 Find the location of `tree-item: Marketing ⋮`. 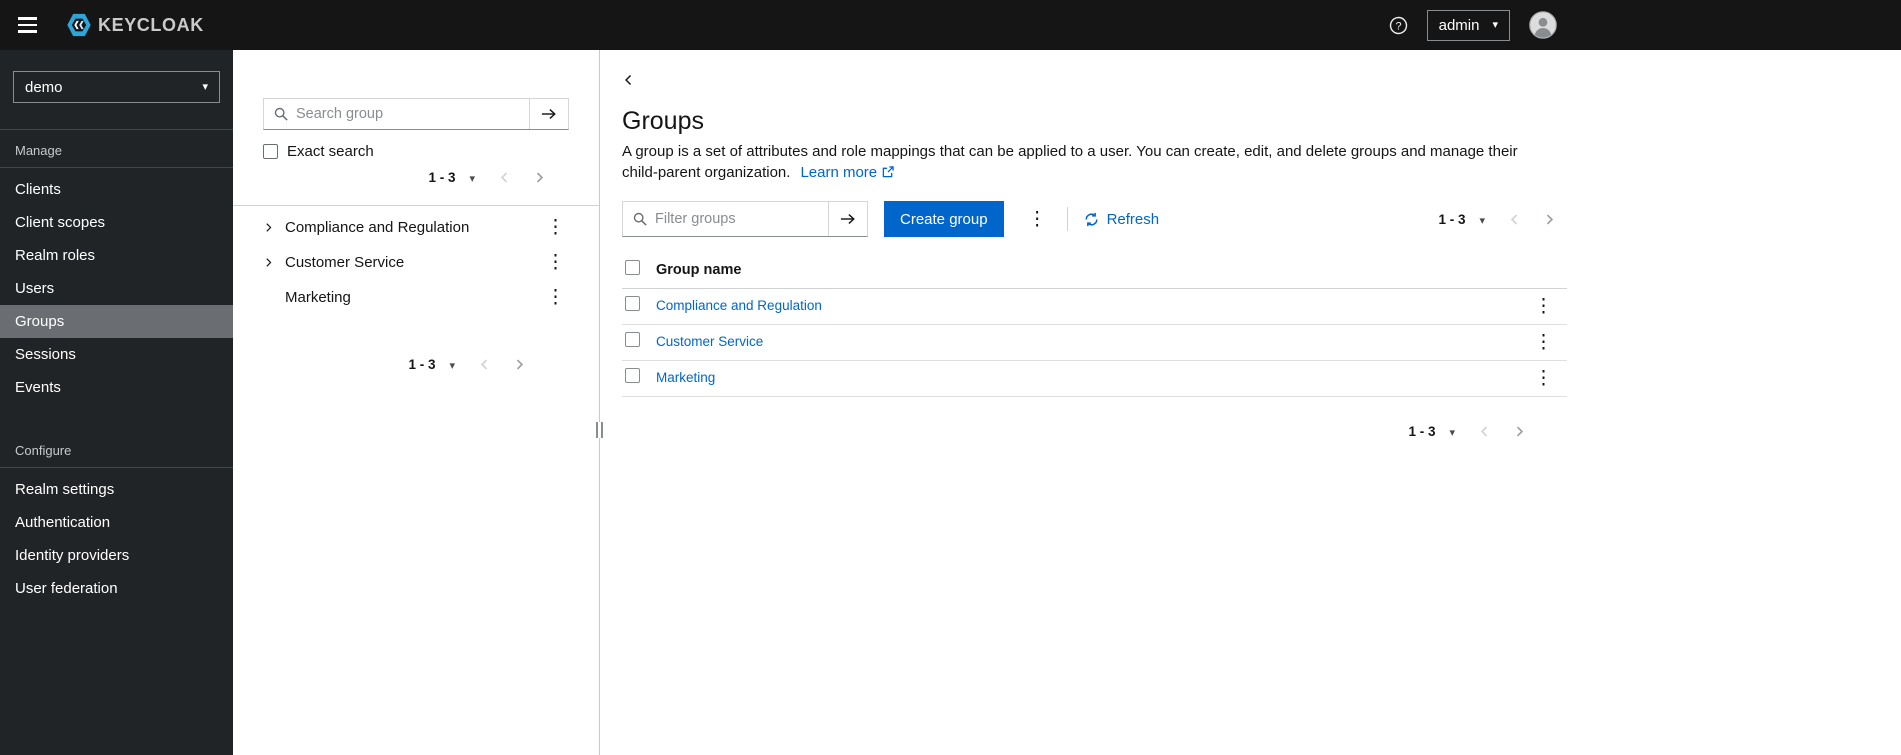

tree-item: Marketing ⋮ is located at coordinates (416, 297).